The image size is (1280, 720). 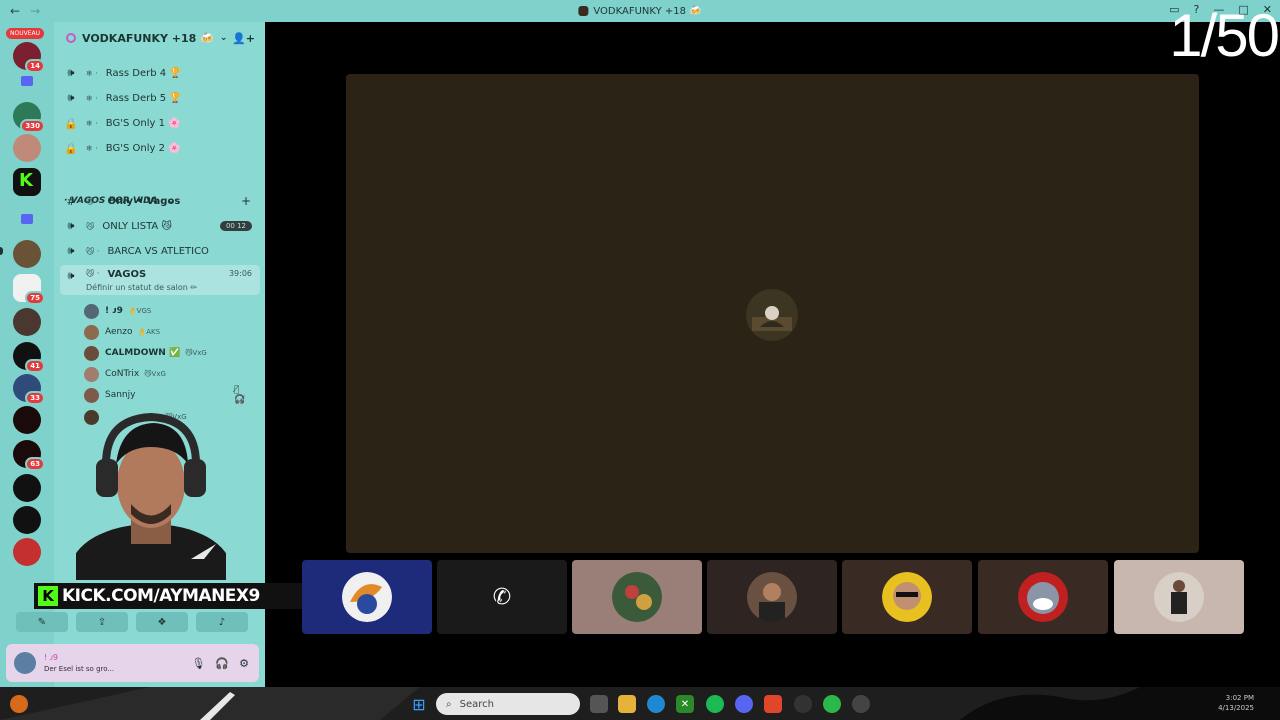 What do you see at coordinates (1224, 35) in the screenshot?
I see `stream-counter: 1/50` at bounding box center [1224, 35].